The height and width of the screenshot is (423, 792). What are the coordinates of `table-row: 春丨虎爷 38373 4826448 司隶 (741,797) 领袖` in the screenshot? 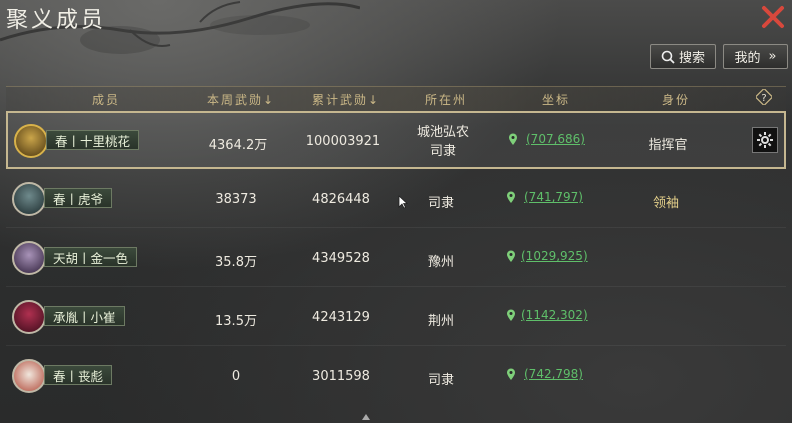 It's located at (396, 199).